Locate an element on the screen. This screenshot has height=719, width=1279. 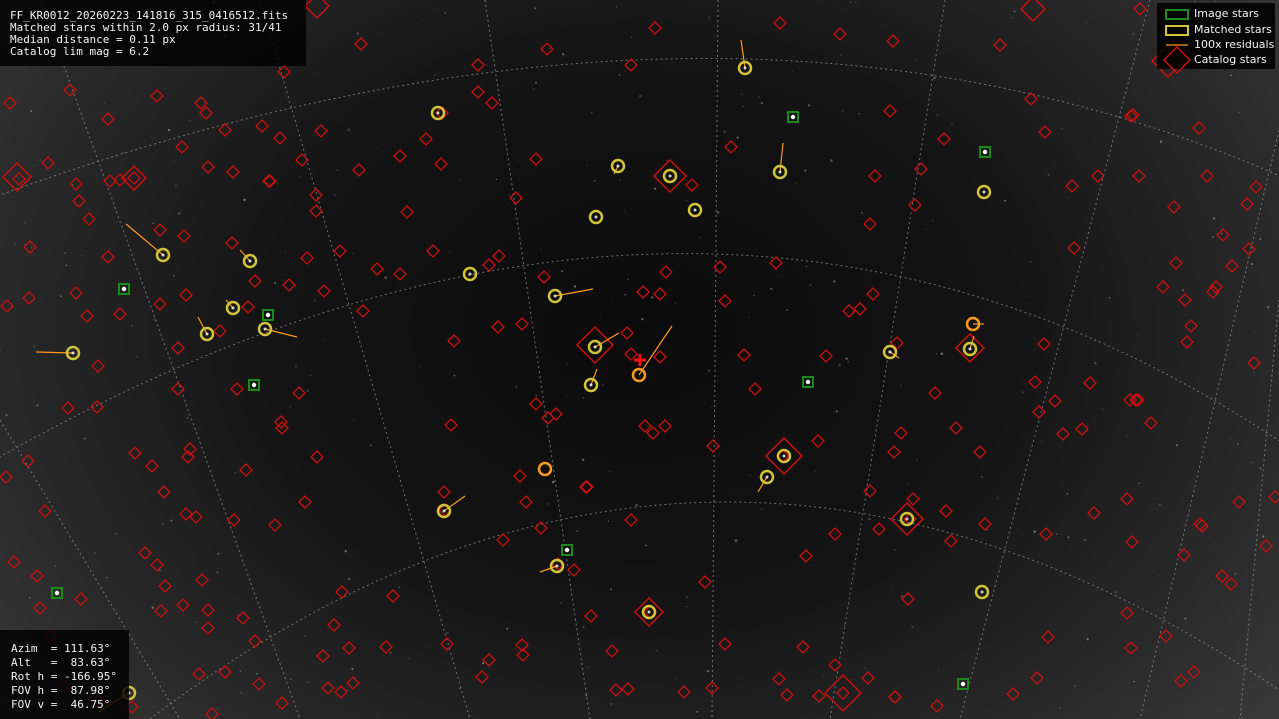
legend-residuals-label: 100x residuals is located at coordinates (1234, 44).